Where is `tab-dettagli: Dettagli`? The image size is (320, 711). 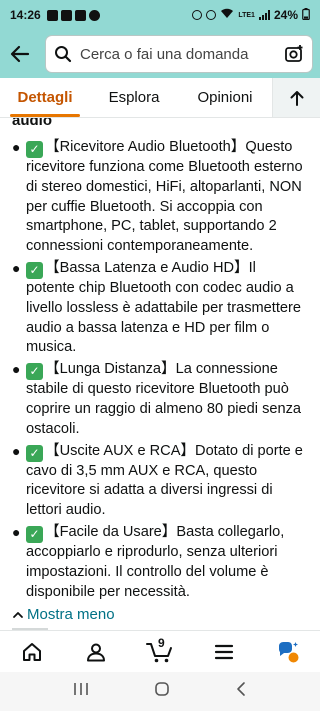
tab-dettagli: Dettagli is located at coordinates (45, 97).